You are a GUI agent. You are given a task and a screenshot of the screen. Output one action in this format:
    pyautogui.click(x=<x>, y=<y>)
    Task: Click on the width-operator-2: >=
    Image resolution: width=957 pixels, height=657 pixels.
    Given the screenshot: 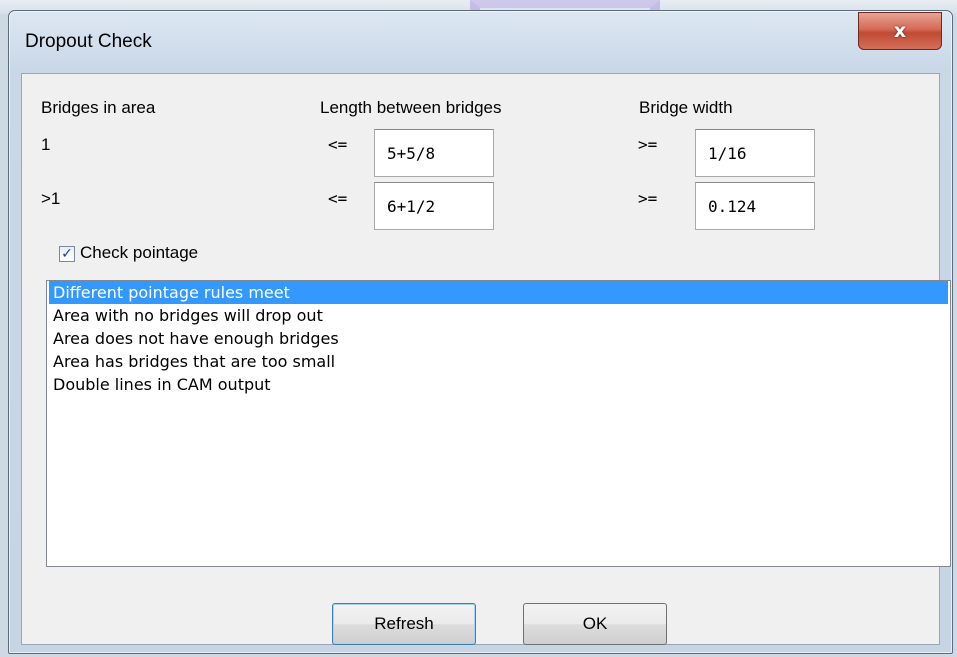 What is the action you would take?
    pyautogui.click(x=648, y=198)
    